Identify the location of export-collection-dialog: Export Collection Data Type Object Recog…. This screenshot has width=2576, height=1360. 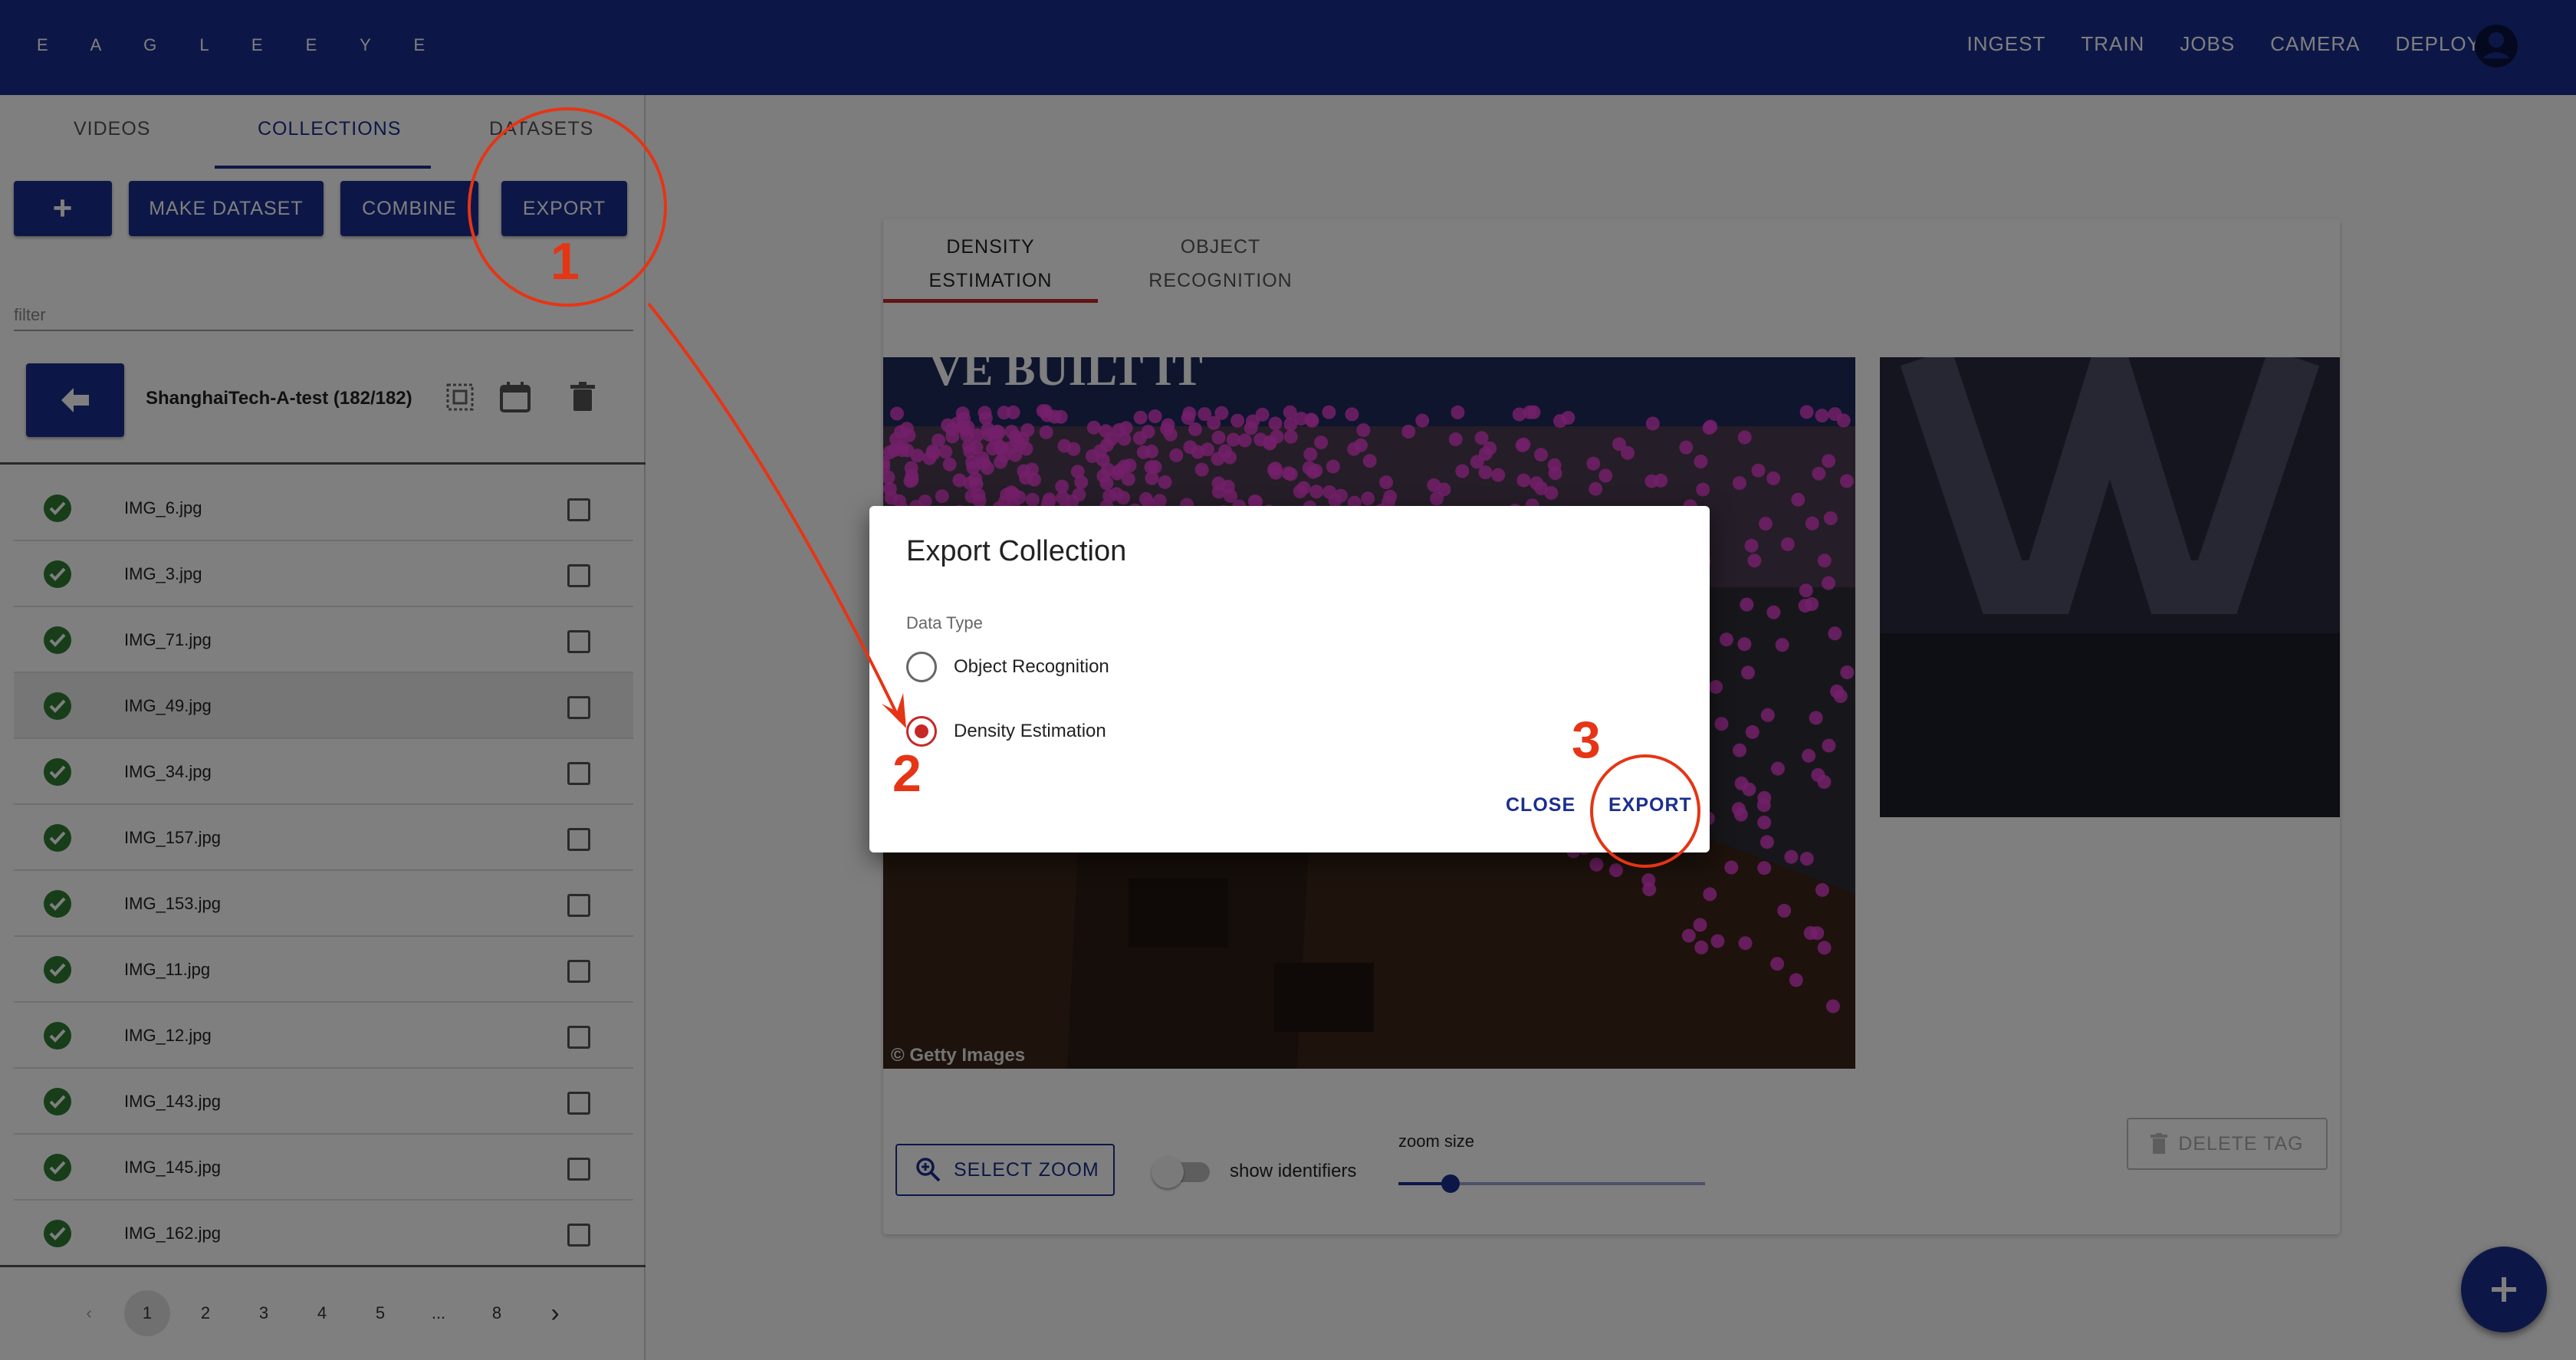
(1290, 679).